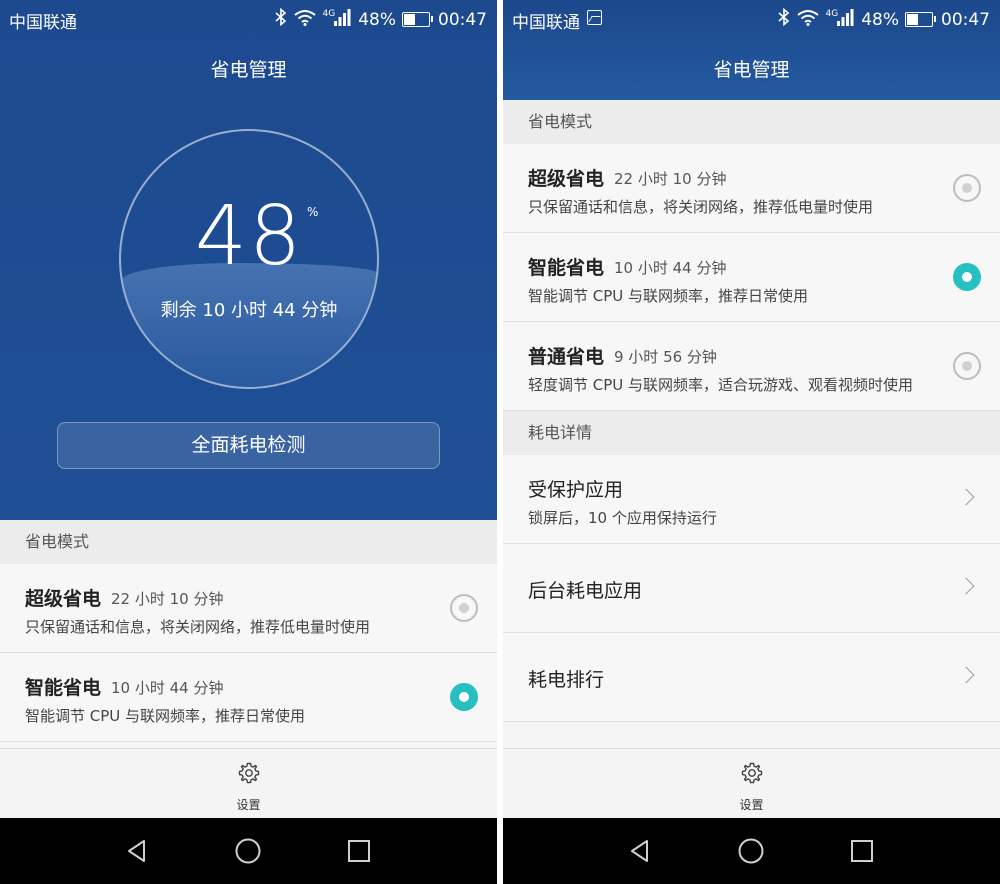  Describe the element at coordinates (249, 310) in the screenshot. I see `remaining-time-label: 剩余 10 小时 44 分钟` at that location.